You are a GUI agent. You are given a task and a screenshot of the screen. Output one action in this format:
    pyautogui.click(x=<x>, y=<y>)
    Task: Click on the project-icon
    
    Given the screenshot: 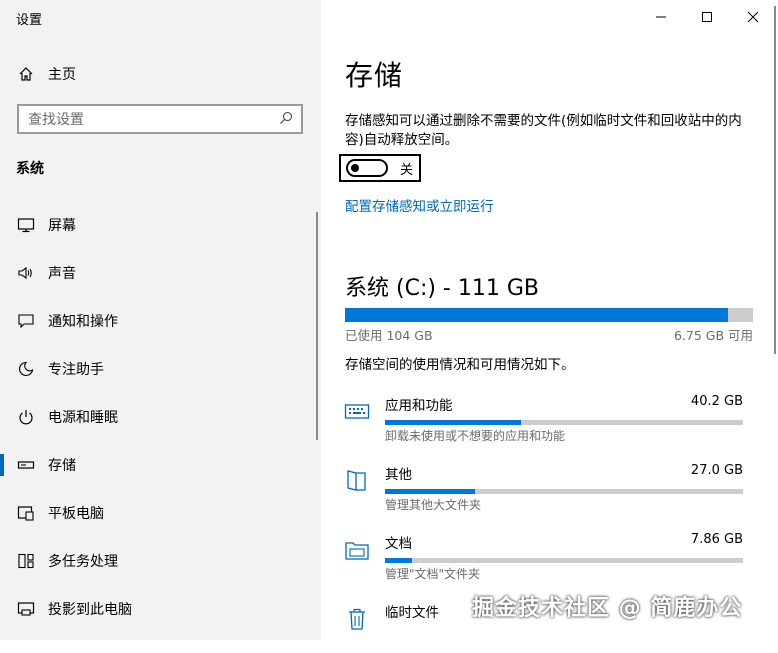 What is the action you would take?
    pyautogui.click(x=26, y=609)
    